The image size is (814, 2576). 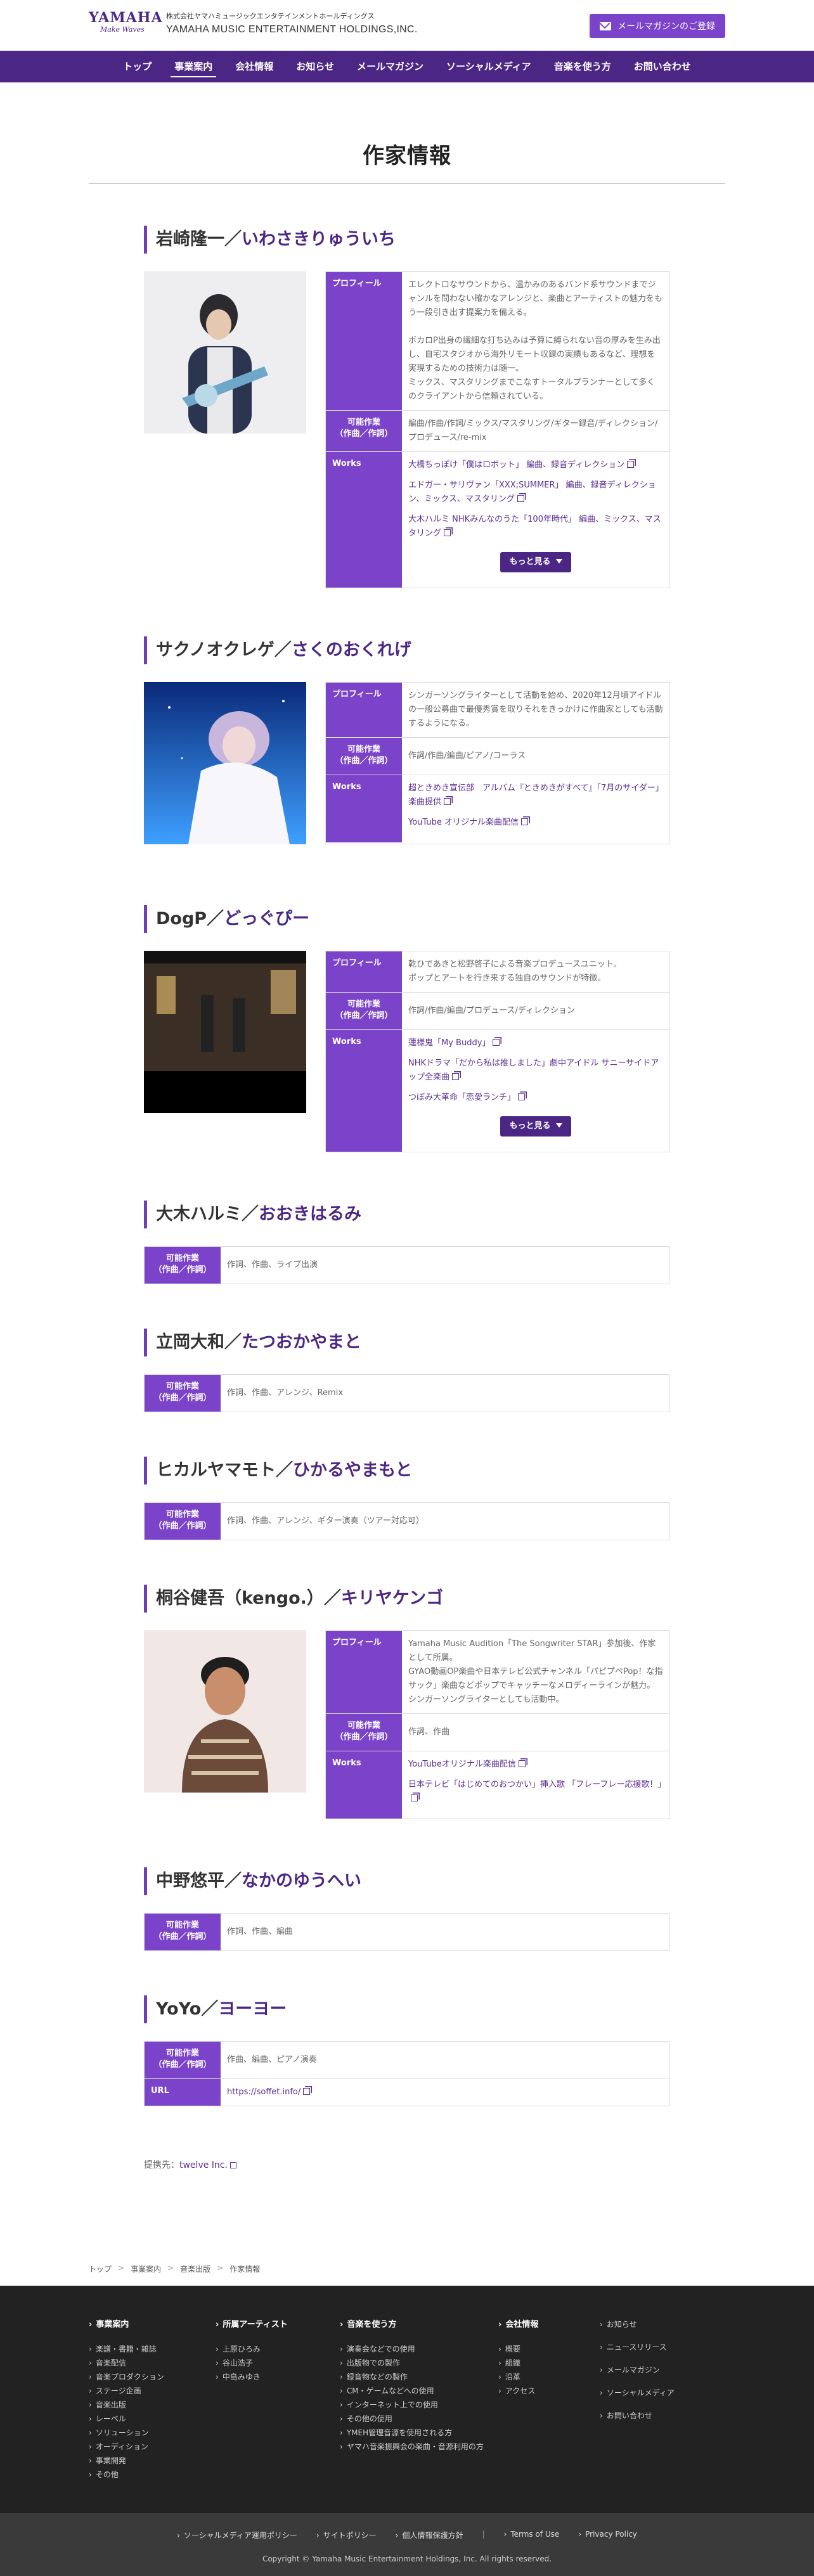 I want to click on footer-link: 概要, so click(x=549, y=2349).